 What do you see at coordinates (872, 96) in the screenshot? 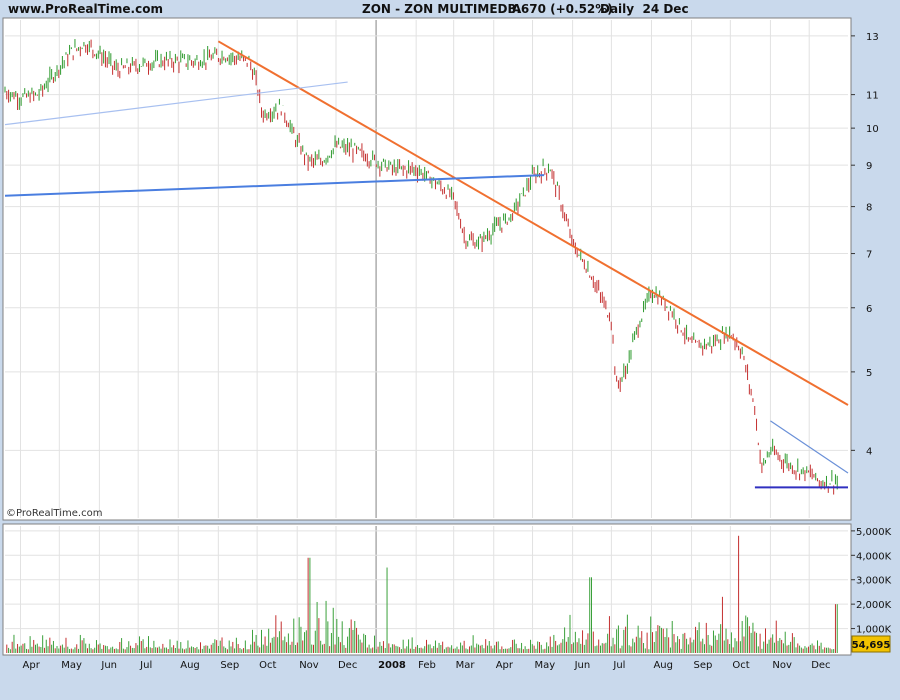
I see `y-tick-label: 11` at bounding box center [872, 96].